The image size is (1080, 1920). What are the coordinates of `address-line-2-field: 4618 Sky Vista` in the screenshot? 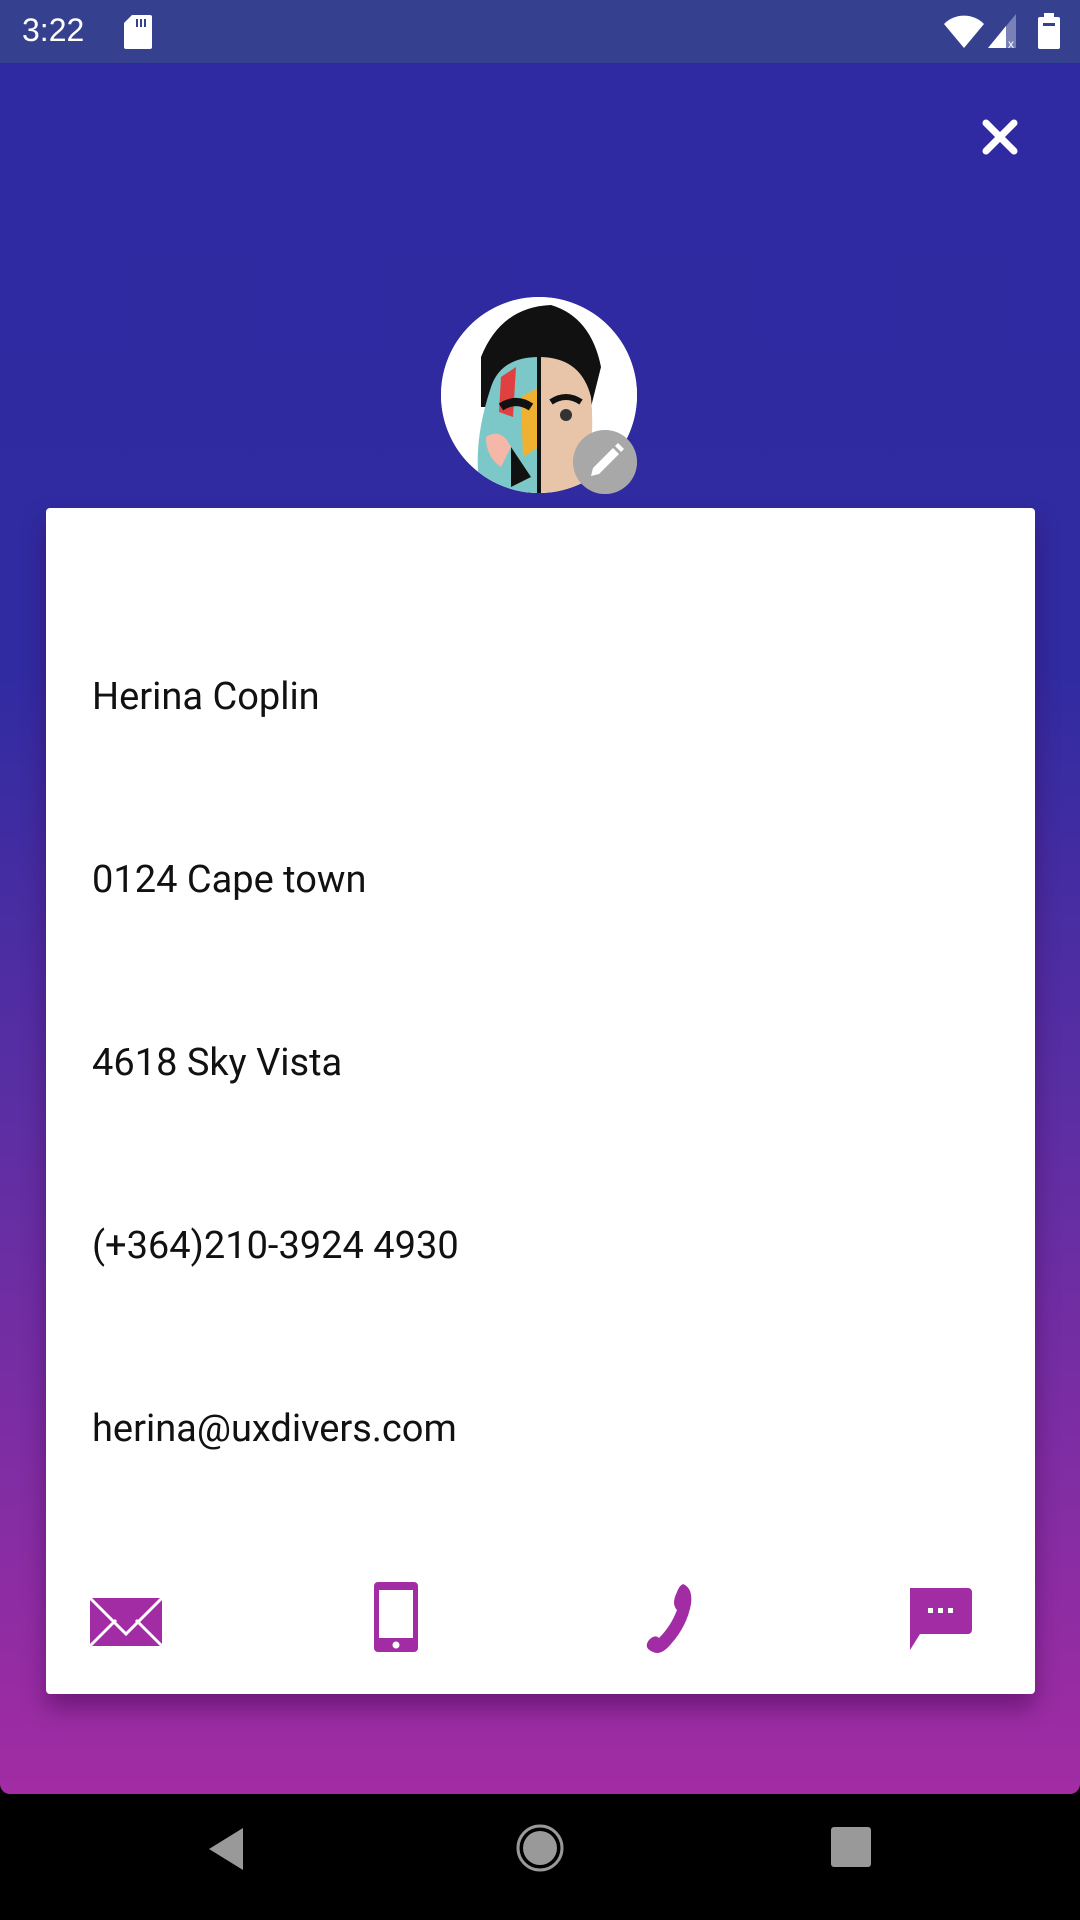 It's located at (217, 1063).